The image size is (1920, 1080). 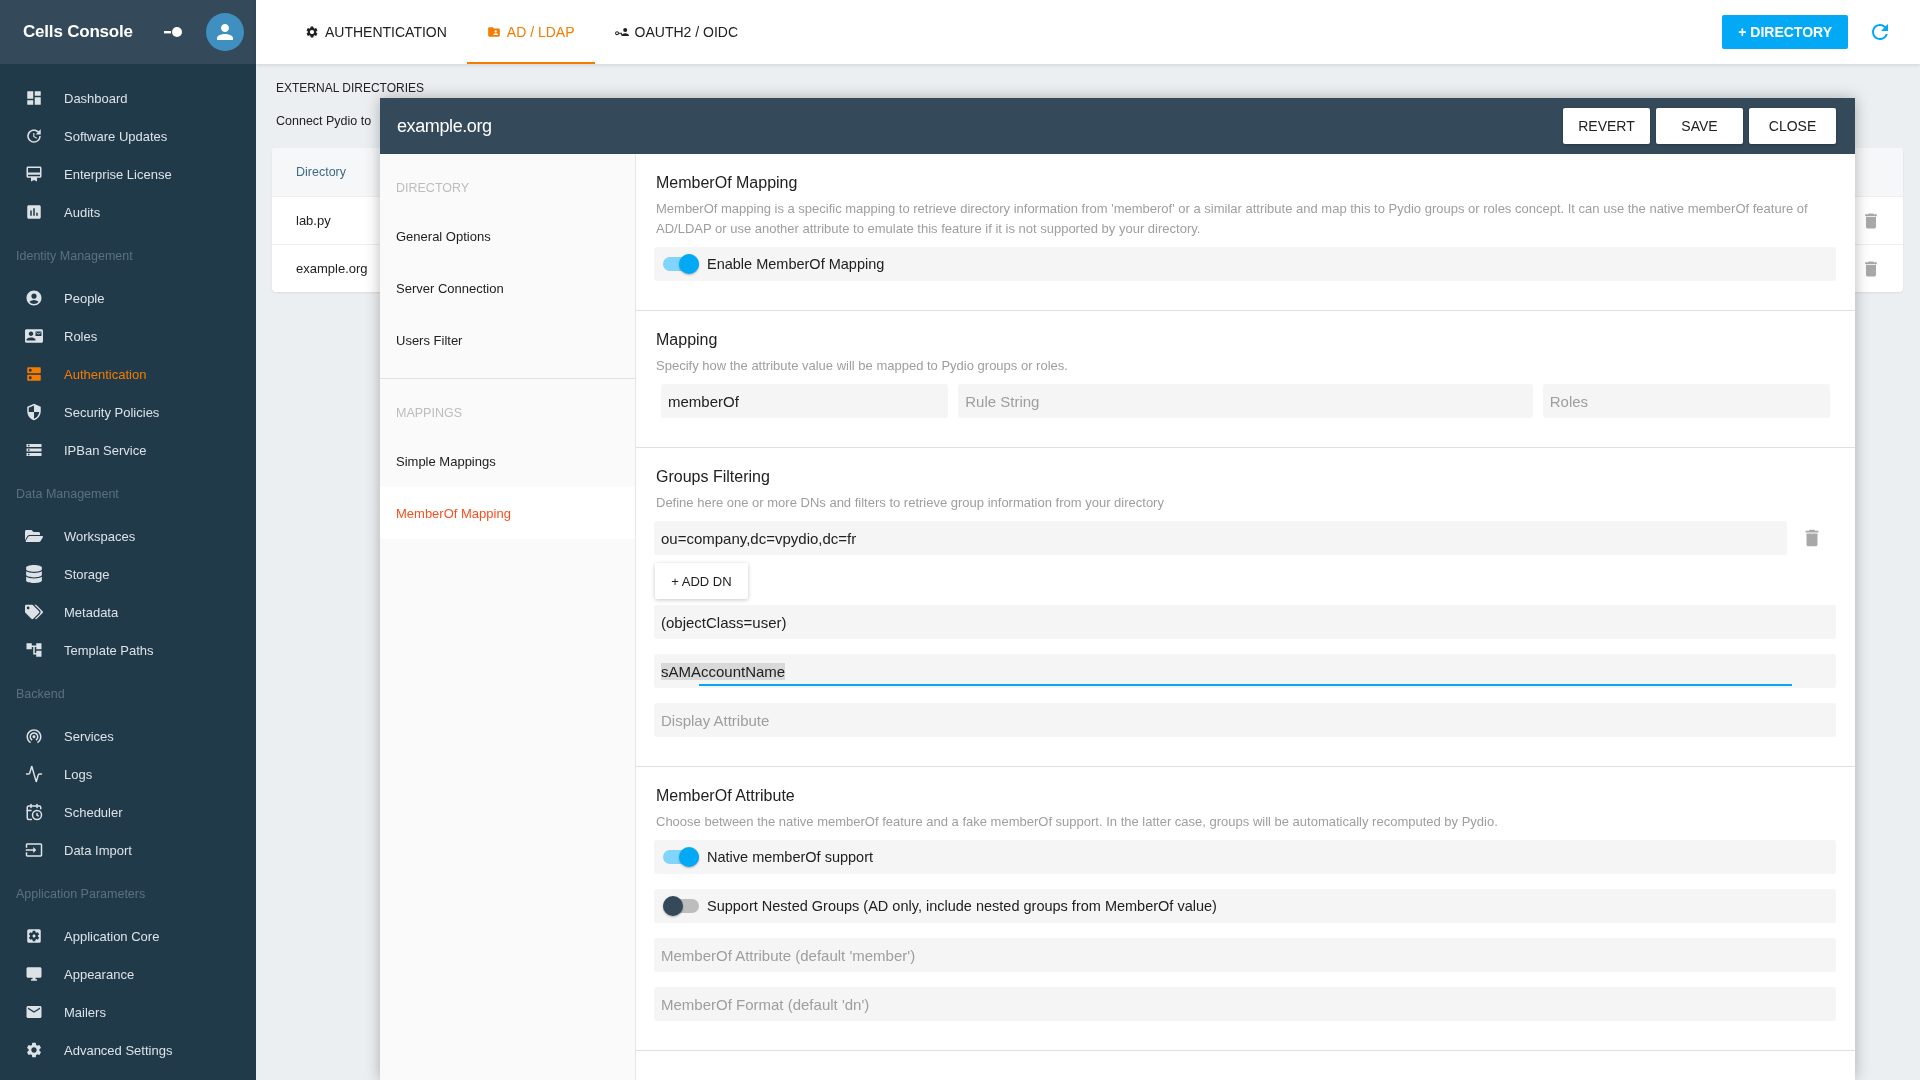 I want to click on input-field: ou=company,dc=vpydio,dc=fr, so click(x=1220, y=538).